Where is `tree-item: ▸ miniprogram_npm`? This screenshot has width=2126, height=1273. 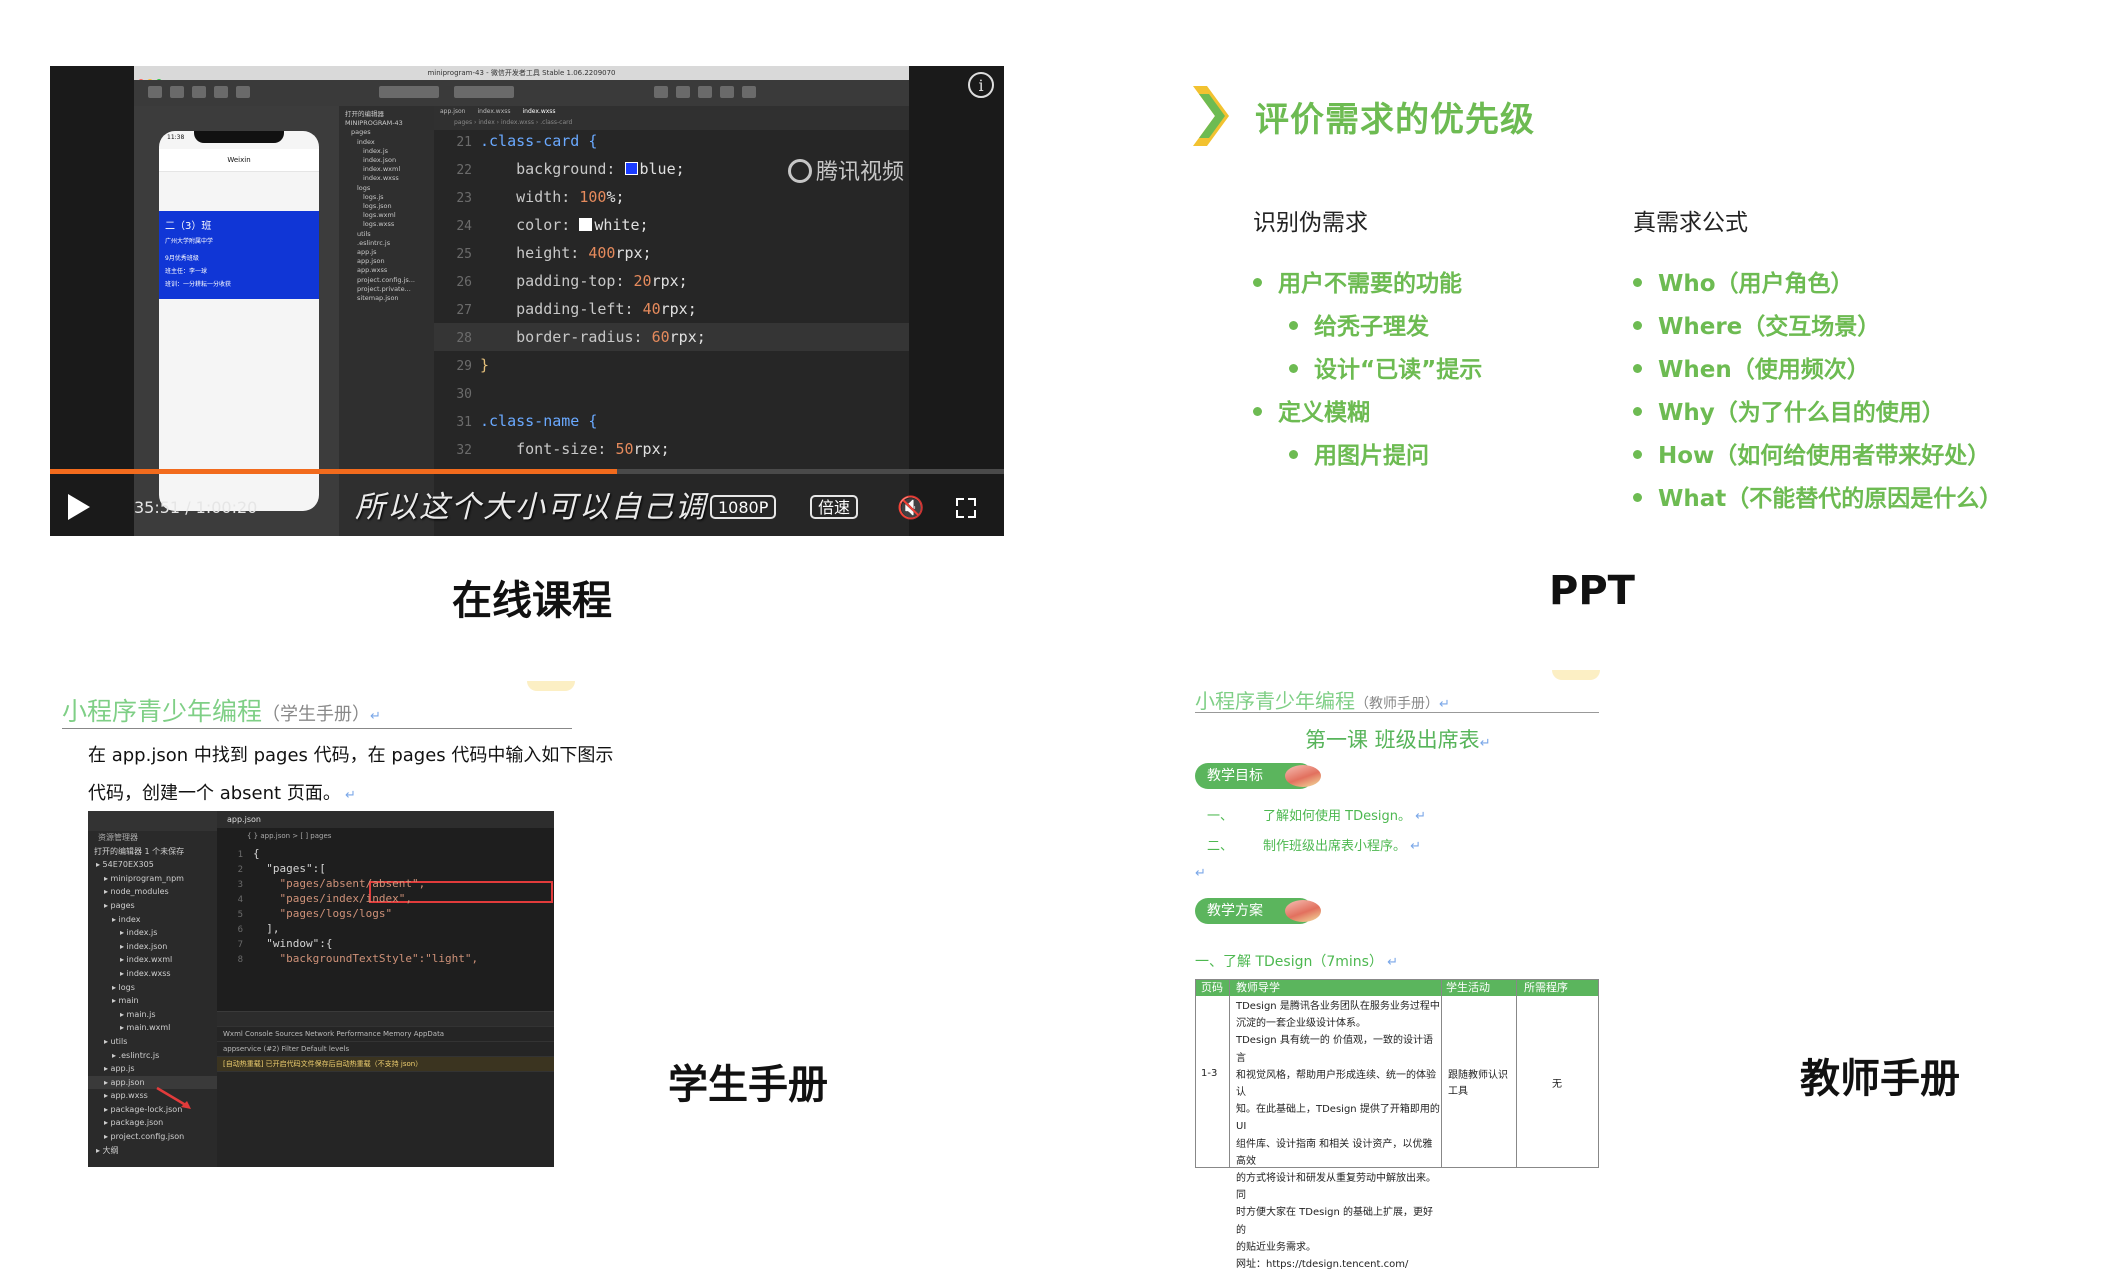
tree-item: ▸ miniprogram_npm is located at coordinates (152, 879).